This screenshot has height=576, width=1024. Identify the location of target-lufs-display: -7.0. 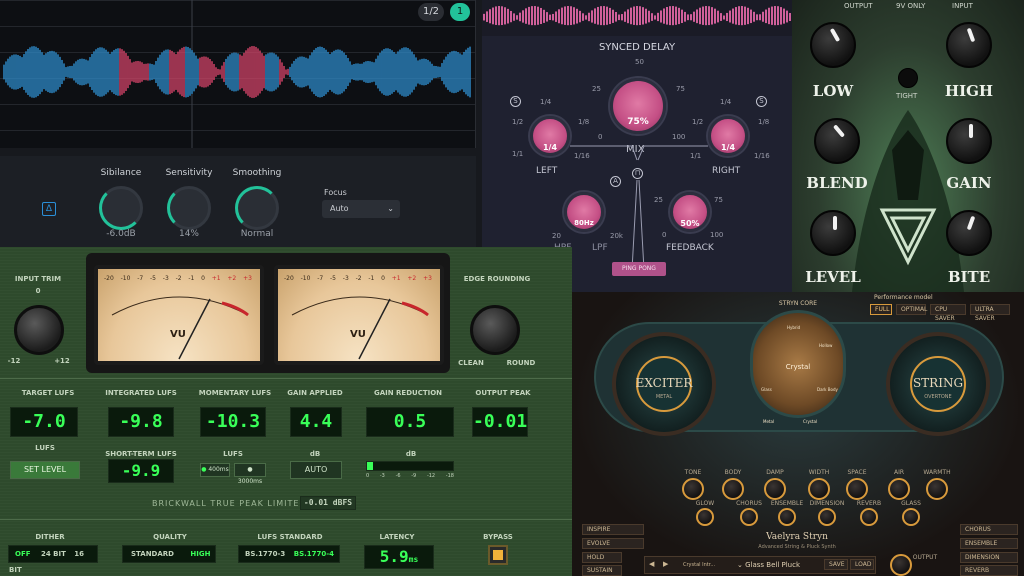
(44, 422).